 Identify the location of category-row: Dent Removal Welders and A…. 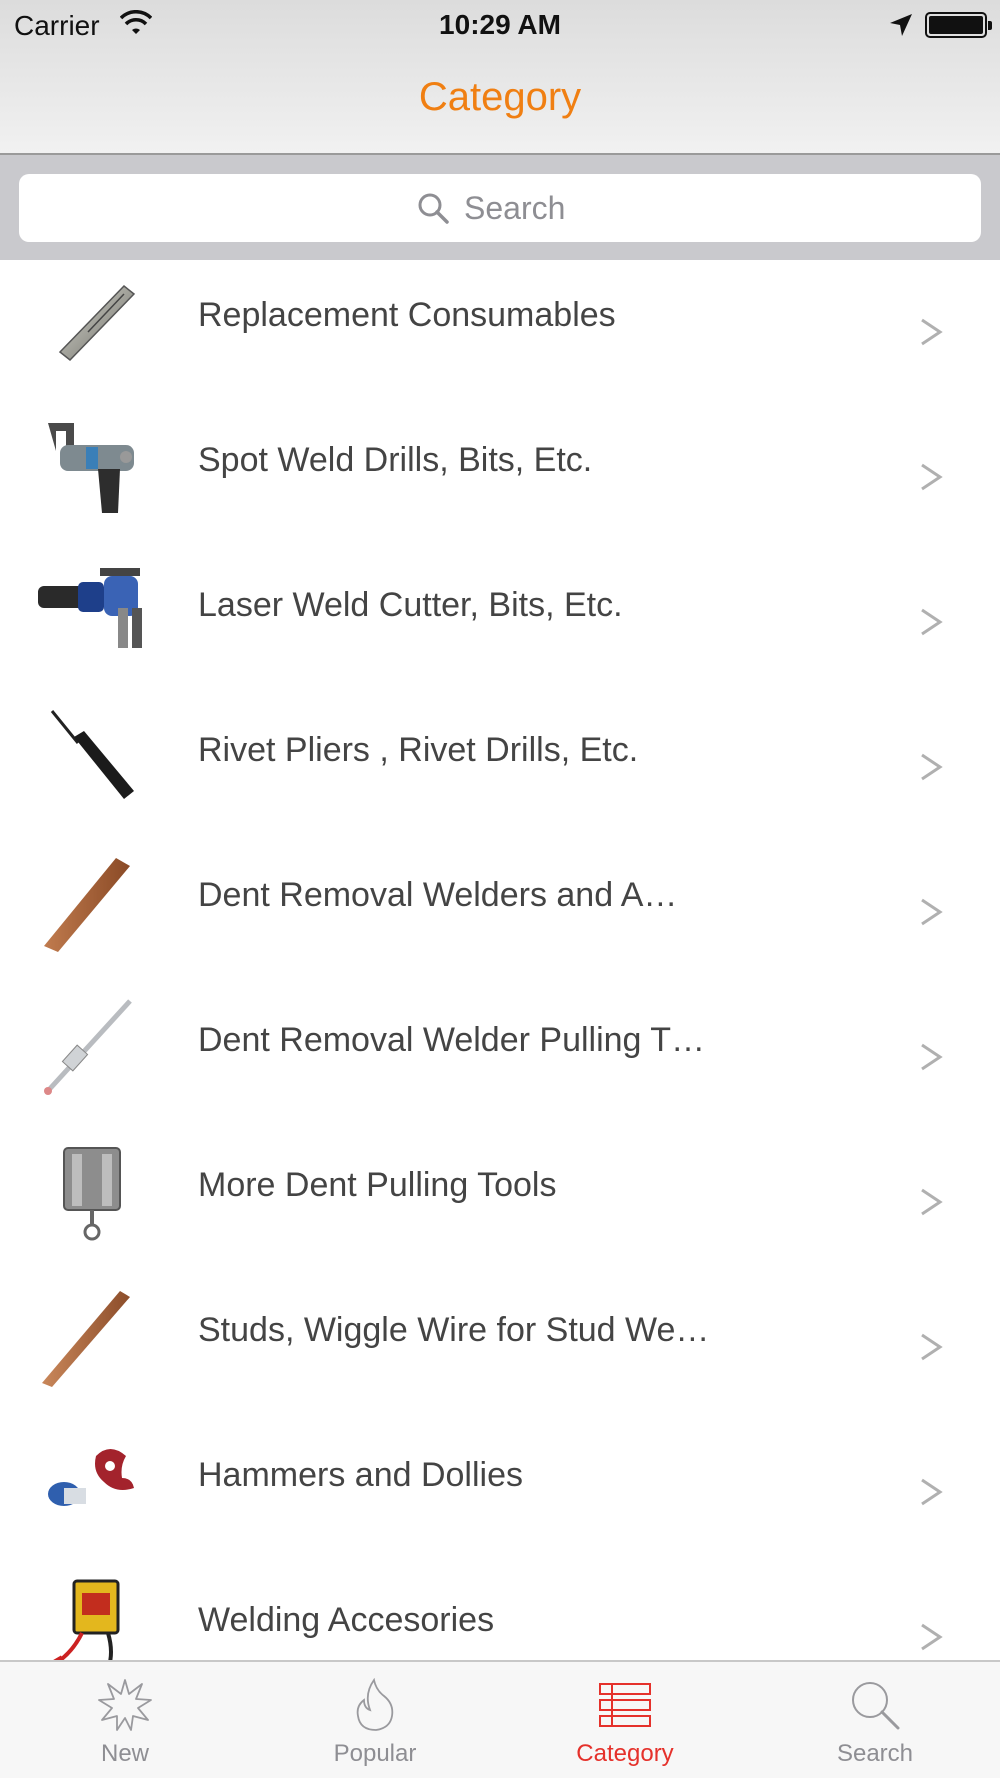
(500, 914).